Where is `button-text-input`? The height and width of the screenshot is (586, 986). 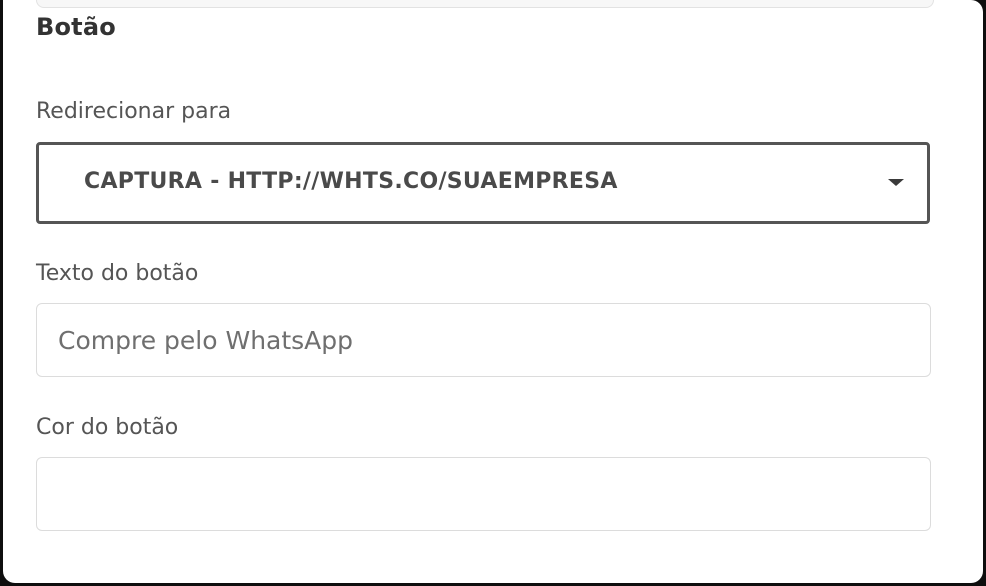
button-text-input is located at coordinates (483, 340).